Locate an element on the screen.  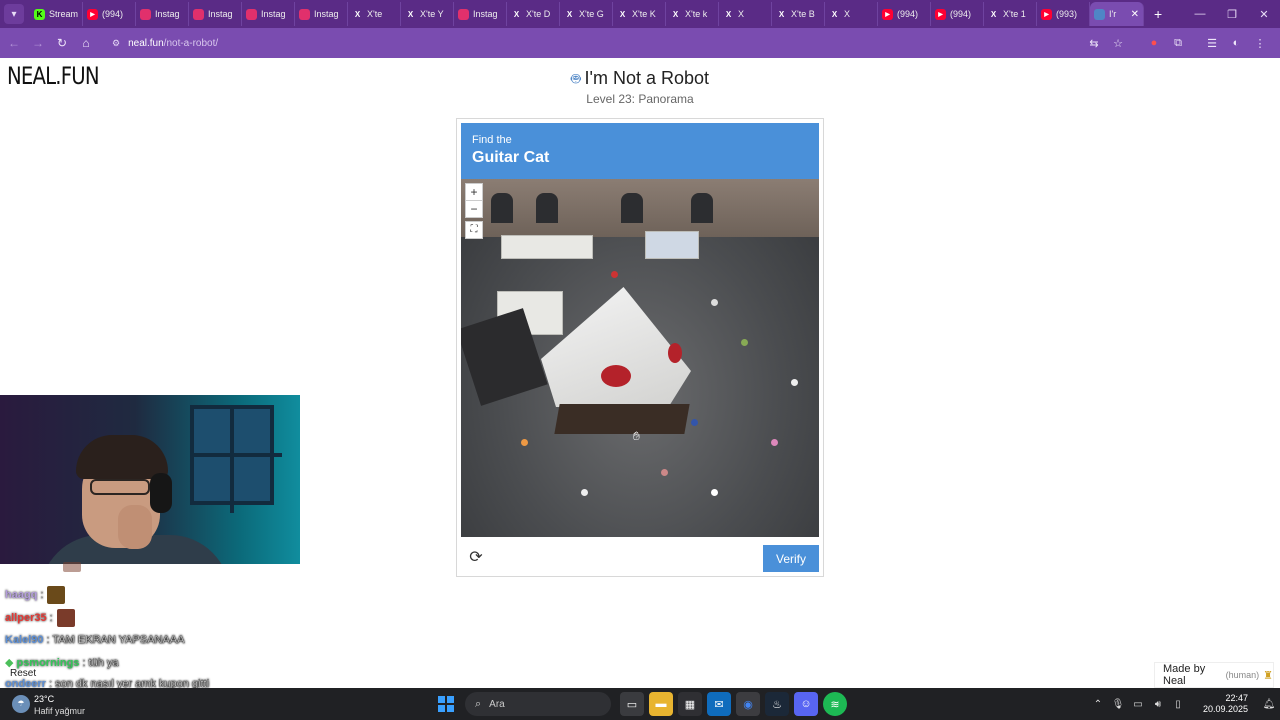
zoom-in-button: + is located at coordinates (474, 192).